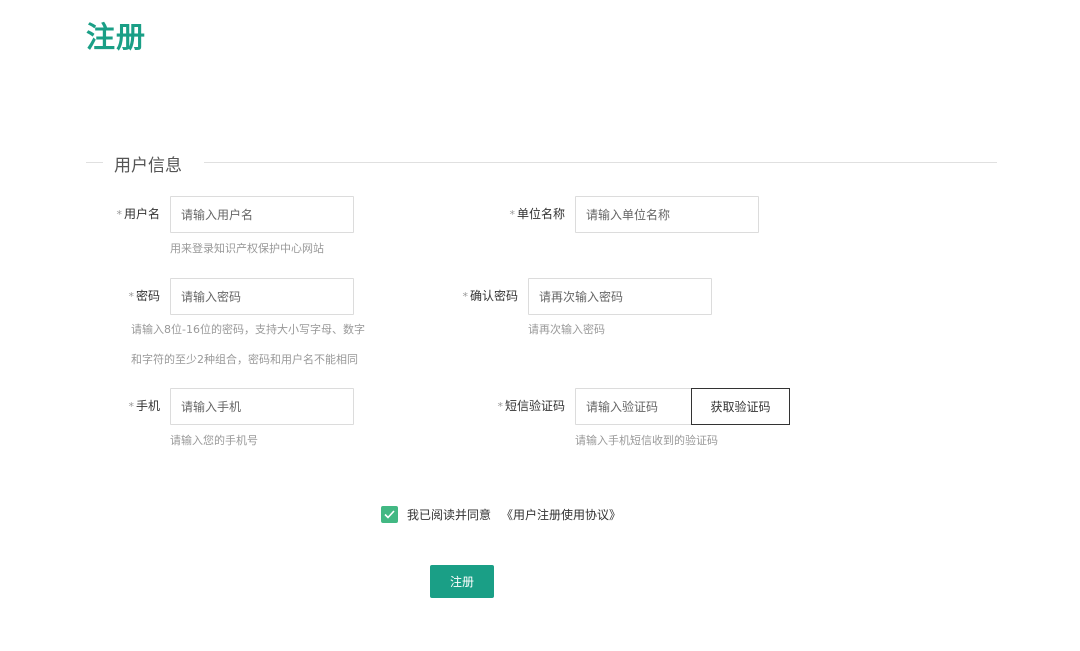 The image size is (1080, 651). I want to click on section-legend: 用户信息, so click(148, 166).